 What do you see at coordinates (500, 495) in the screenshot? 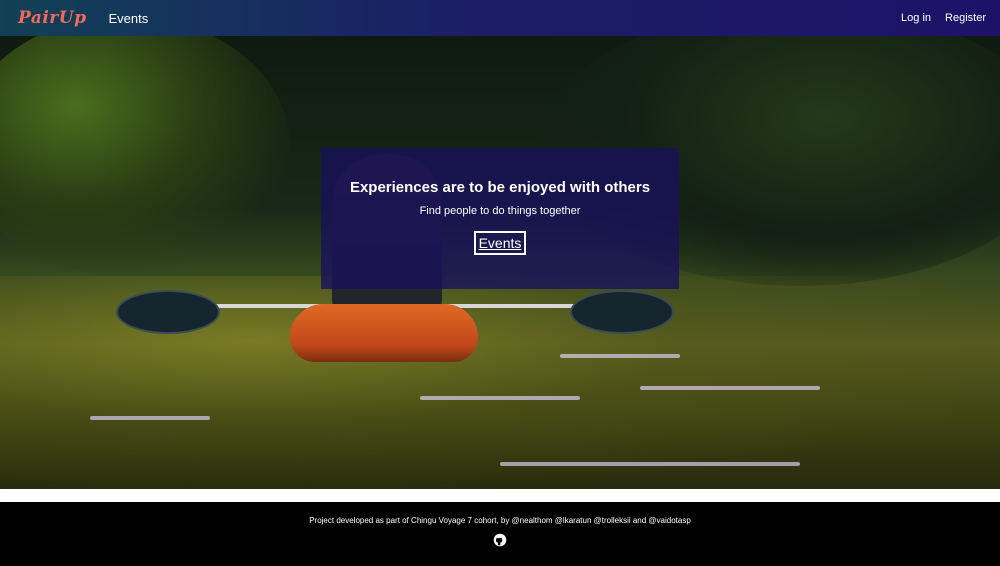
I see `section-divider` at bounding box center [500, 495].